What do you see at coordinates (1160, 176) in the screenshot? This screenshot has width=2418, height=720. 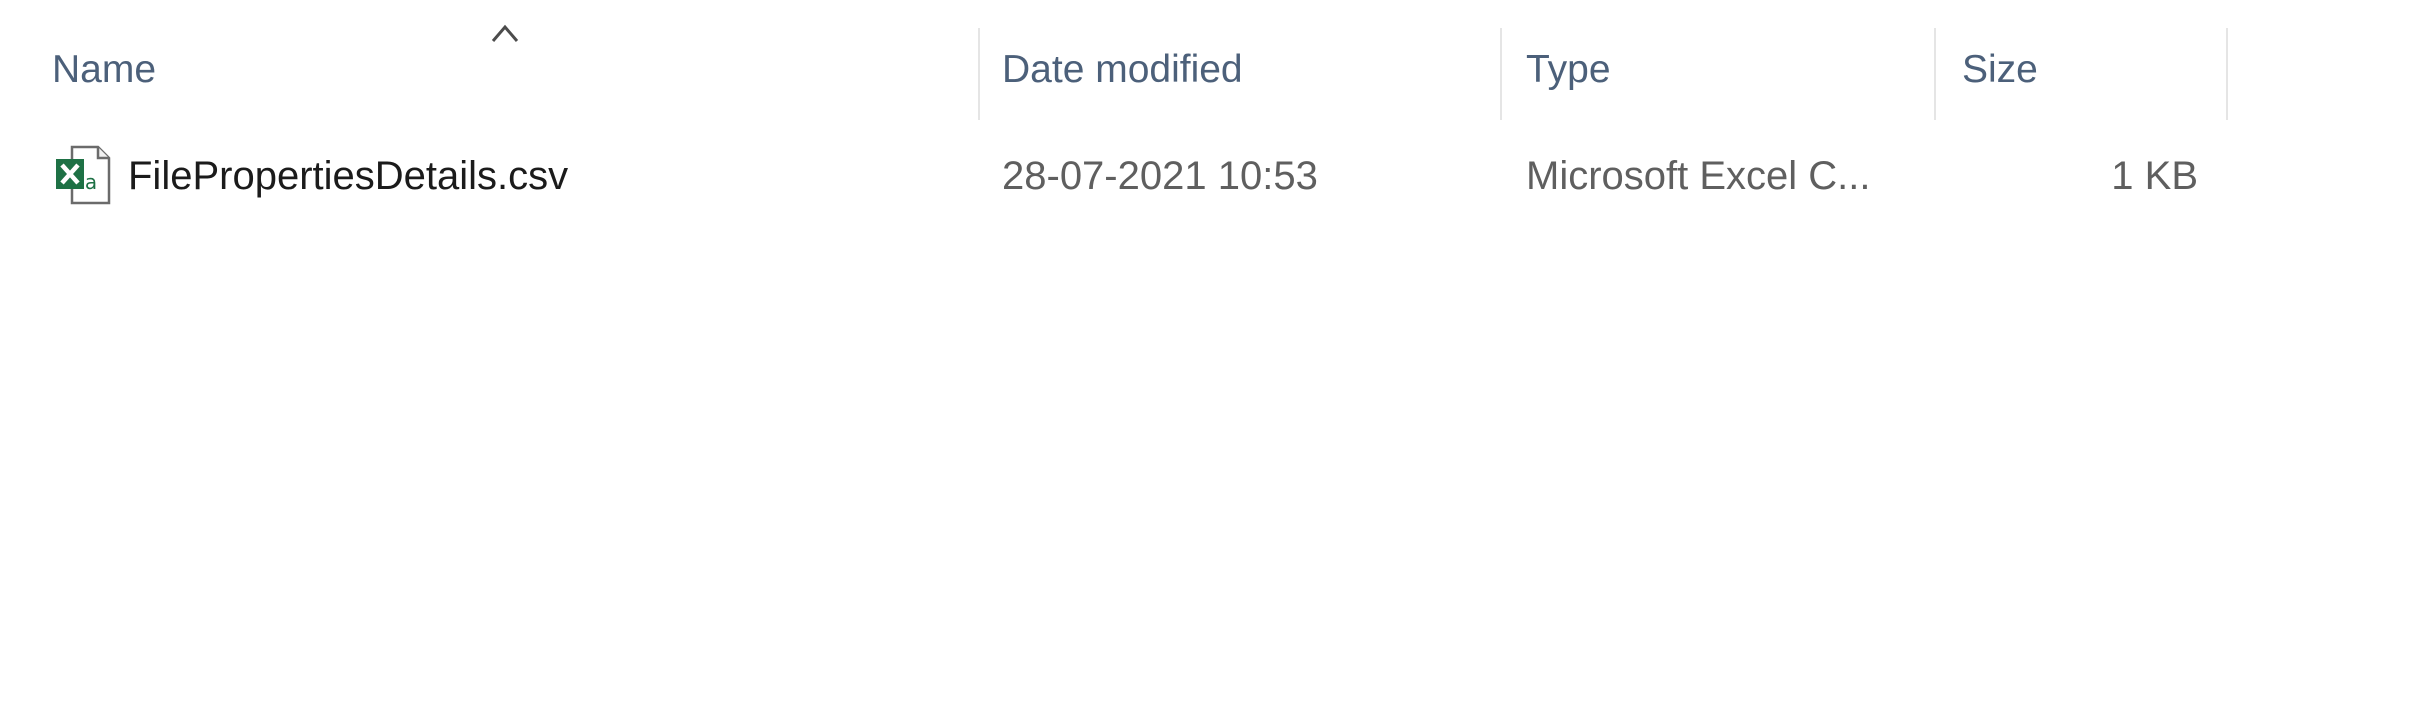 I see `file-date-modified: 28-07-2021 10:53` at bounding box center [1160, 176].